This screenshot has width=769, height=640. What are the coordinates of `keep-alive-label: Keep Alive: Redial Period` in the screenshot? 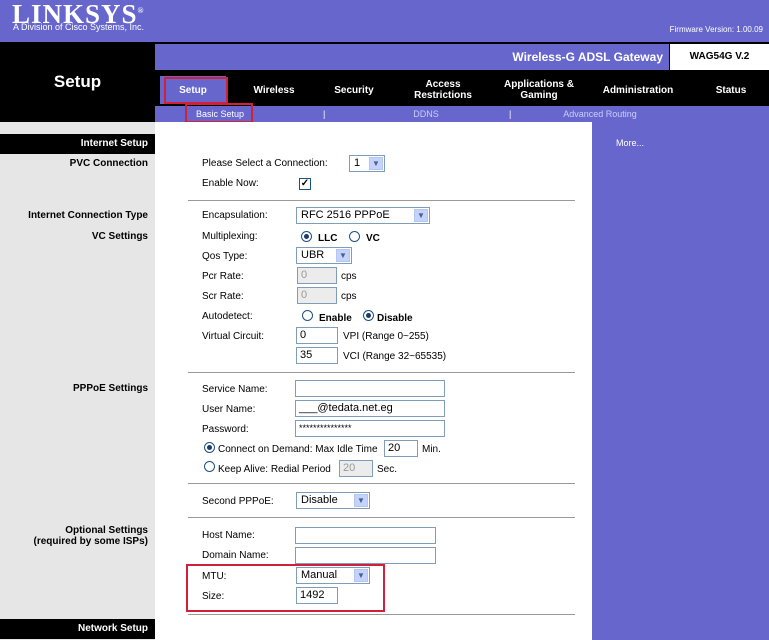 It's located at (274, 469).